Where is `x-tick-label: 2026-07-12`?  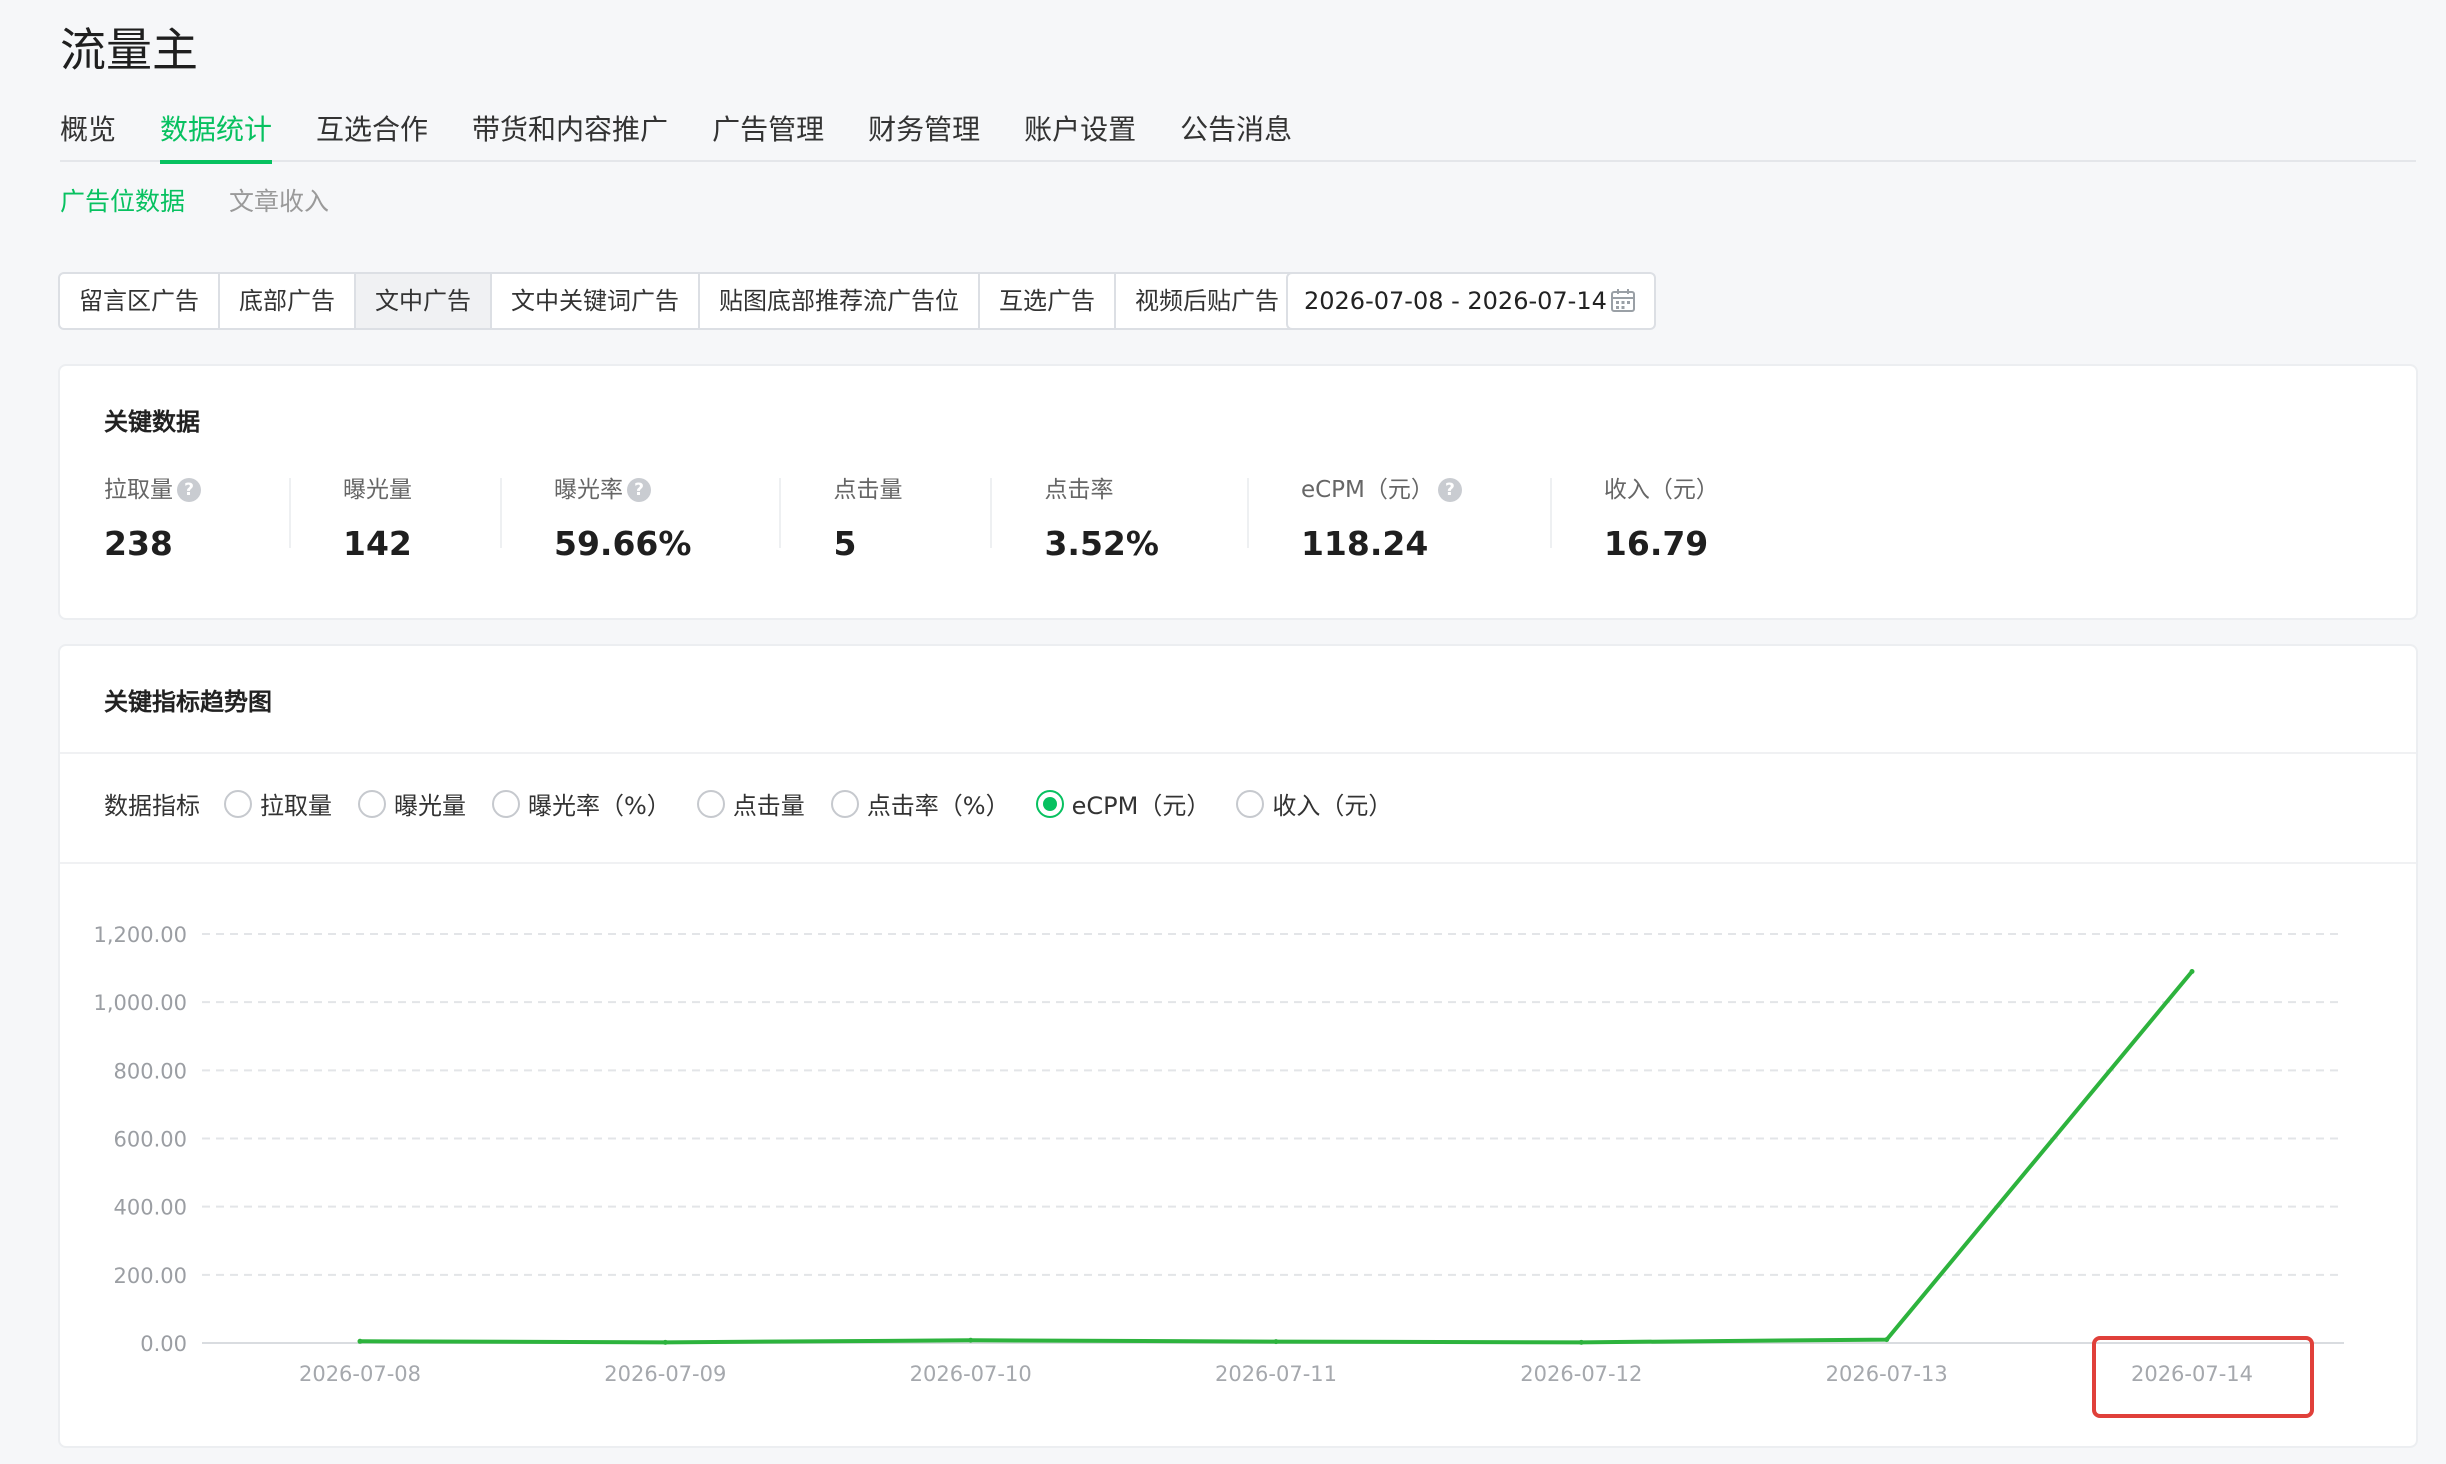
x-tick-label: 2026-07-12 is located at coordinates (1581, 1374).